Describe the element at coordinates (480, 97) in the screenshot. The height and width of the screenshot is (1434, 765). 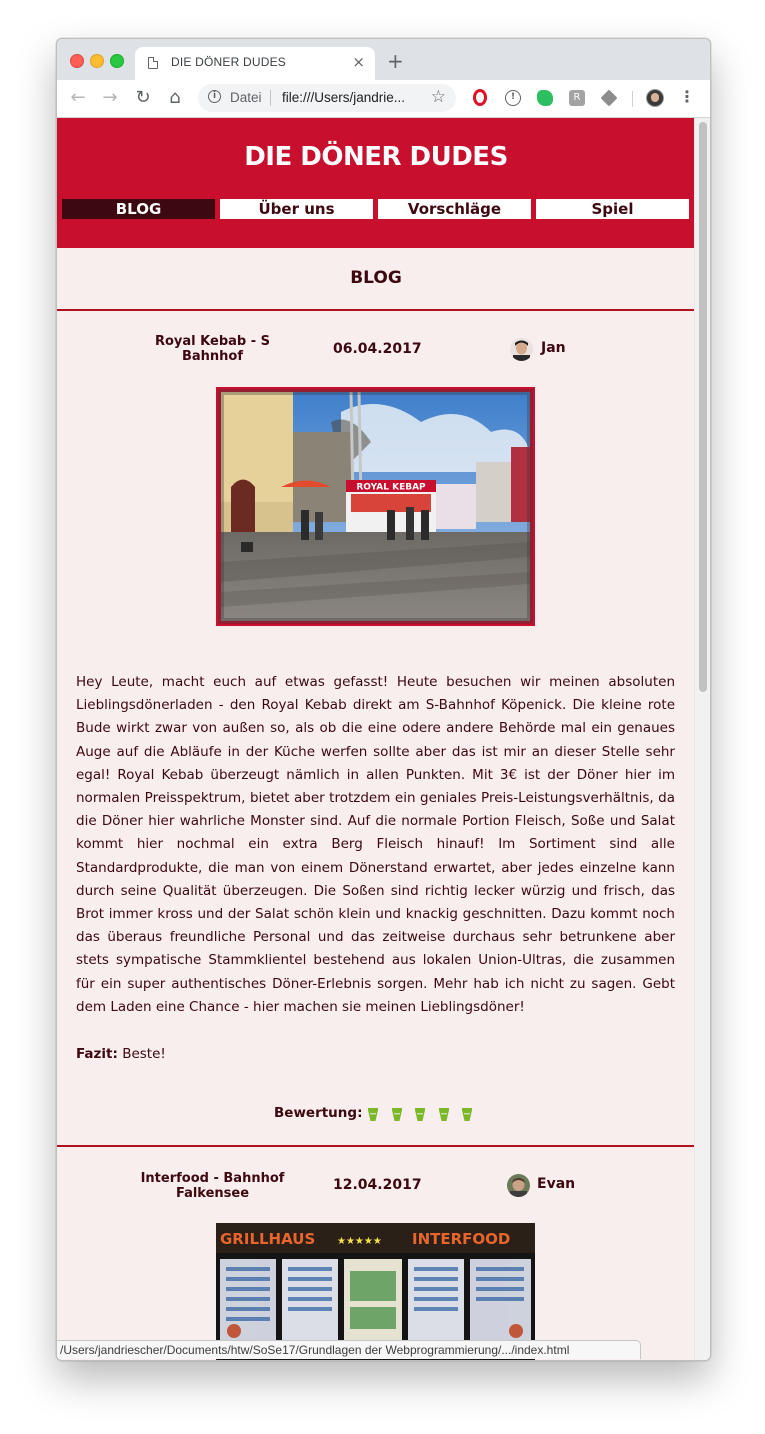
I see `opera-icon` at that location.